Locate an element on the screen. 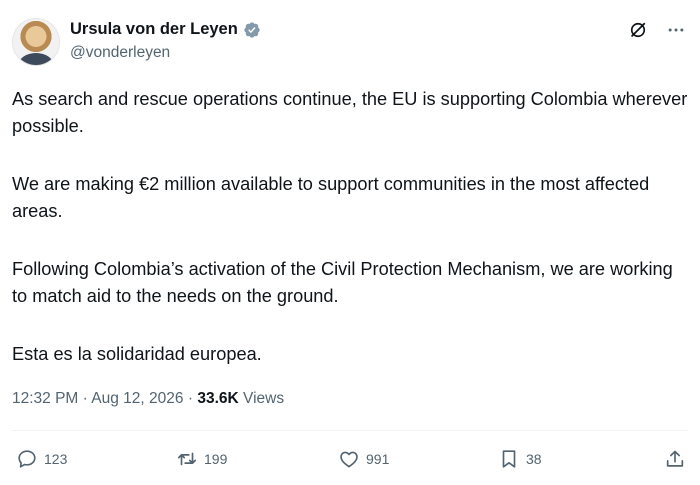  views-label: Views is located at coordinates (264, 398).